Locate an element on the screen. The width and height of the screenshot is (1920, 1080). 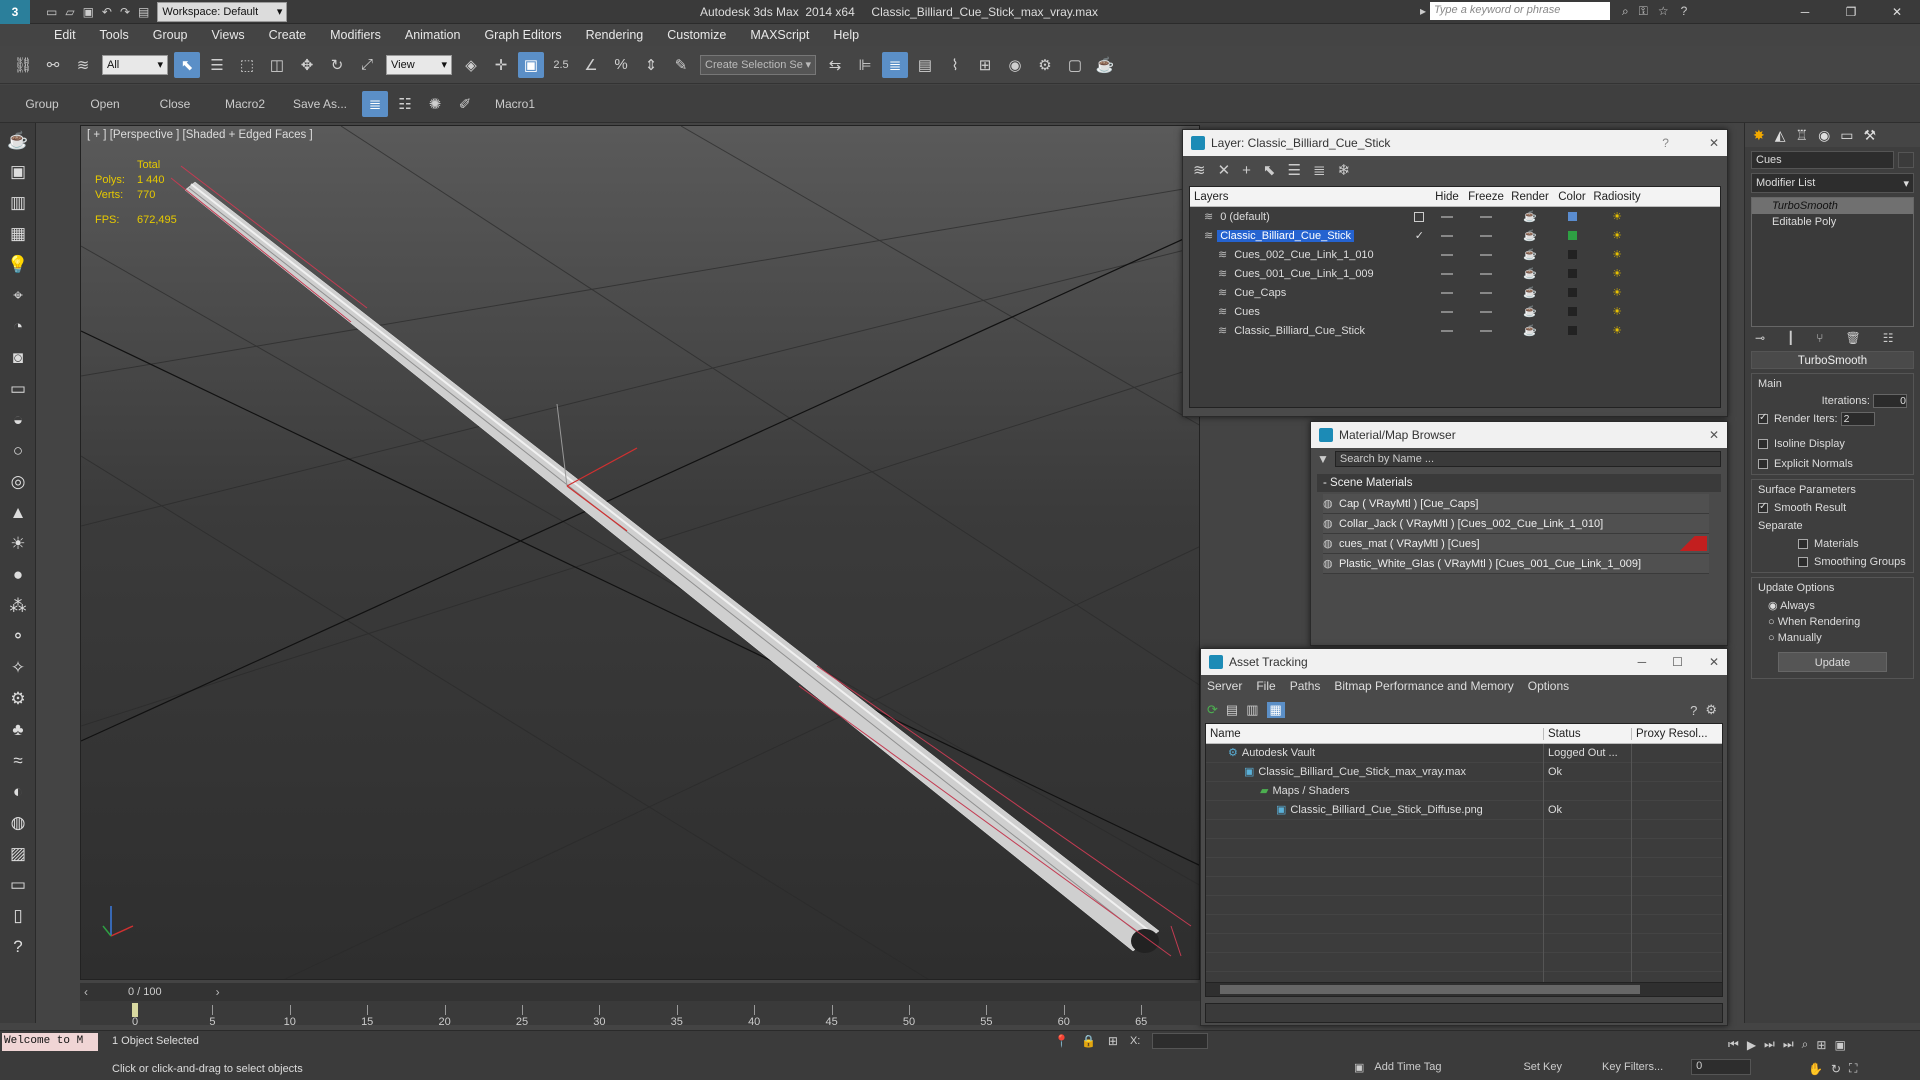
particles-icon: ⁂ is located at coordinates (18, 606).